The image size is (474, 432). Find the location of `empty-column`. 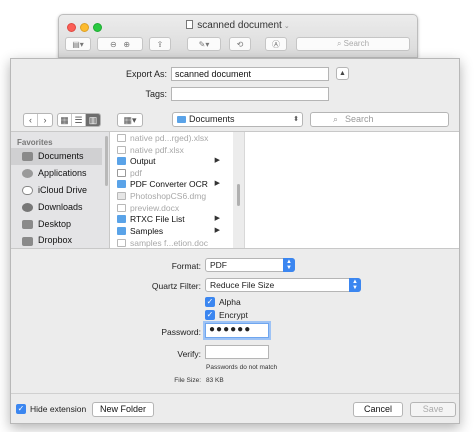

empty-column is located at coordinates (352, 190).